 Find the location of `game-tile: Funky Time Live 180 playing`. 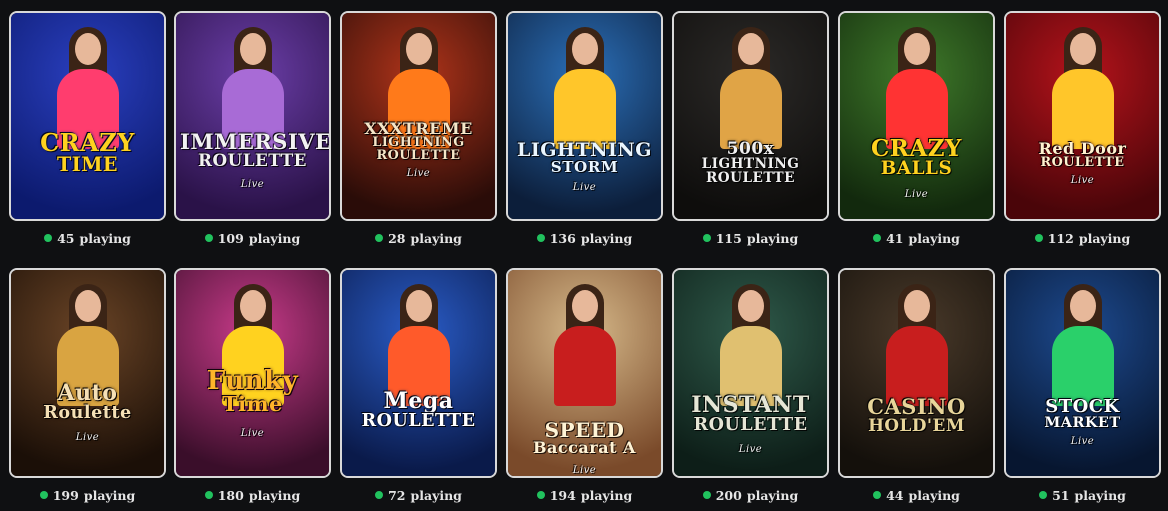

game-tile: Funky Time Live 180 playing is located at coordinates (252, 387).